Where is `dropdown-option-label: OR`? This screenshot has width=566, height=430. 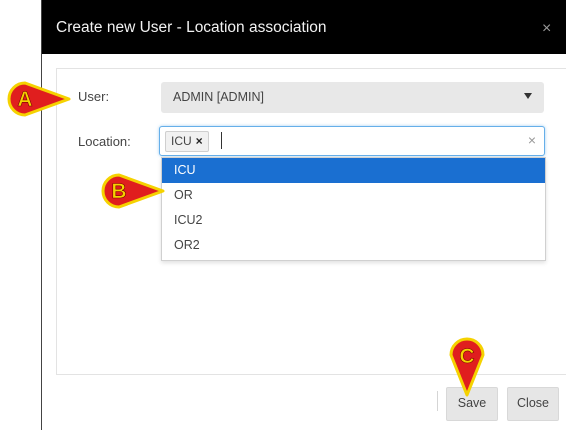
dropdown-option-label: OR is located at coordinates (183, 195).